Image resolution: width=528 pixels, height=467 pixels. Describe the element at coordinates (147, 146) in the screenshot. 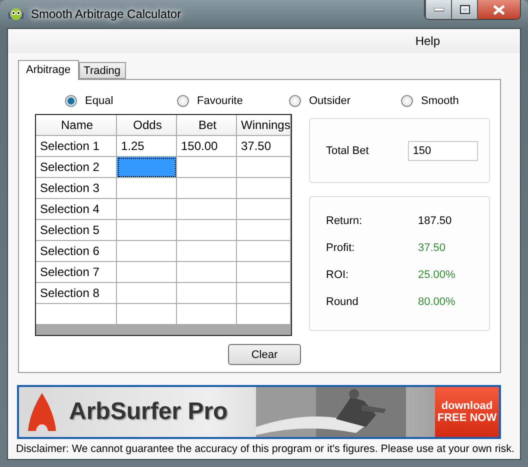

I see `table-cell: 1.25` at that location.